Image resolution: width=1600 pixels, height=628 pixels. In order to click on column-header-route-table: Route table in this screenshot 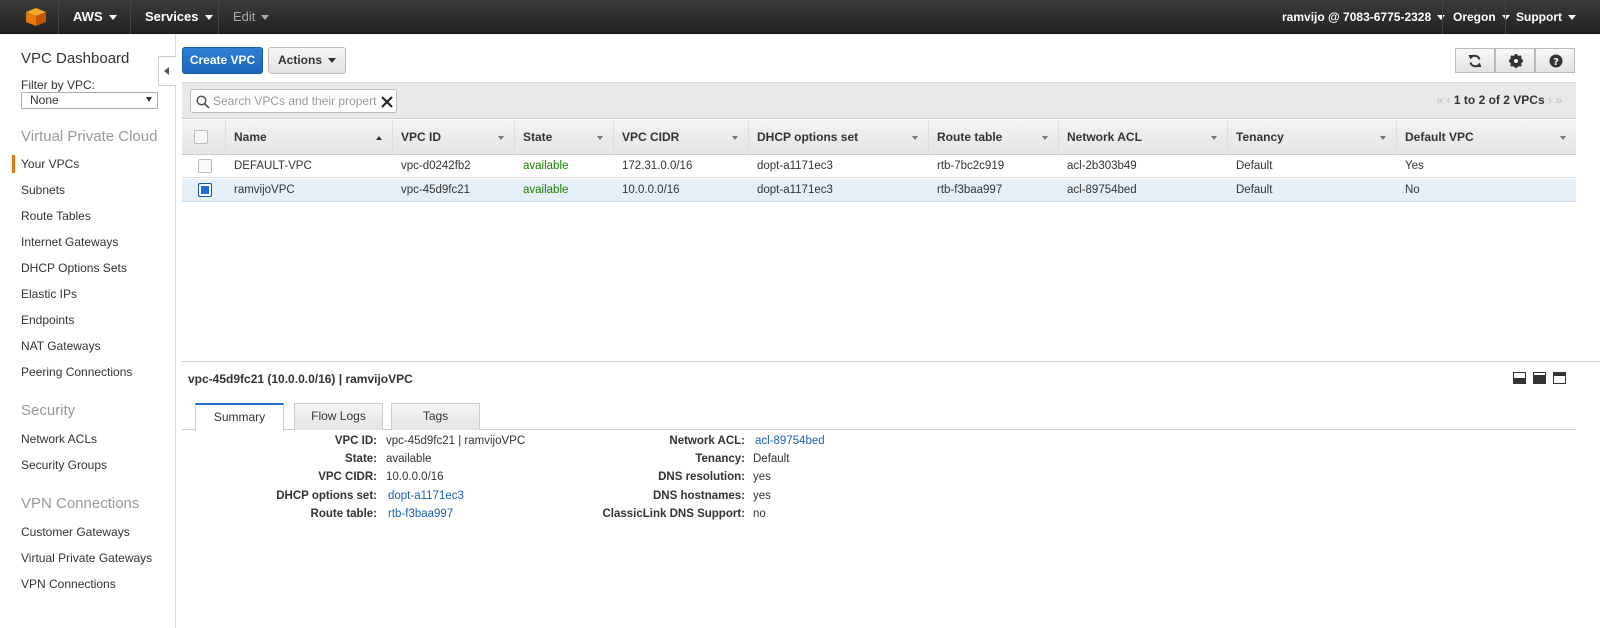, I will do `click(994, 137)`.